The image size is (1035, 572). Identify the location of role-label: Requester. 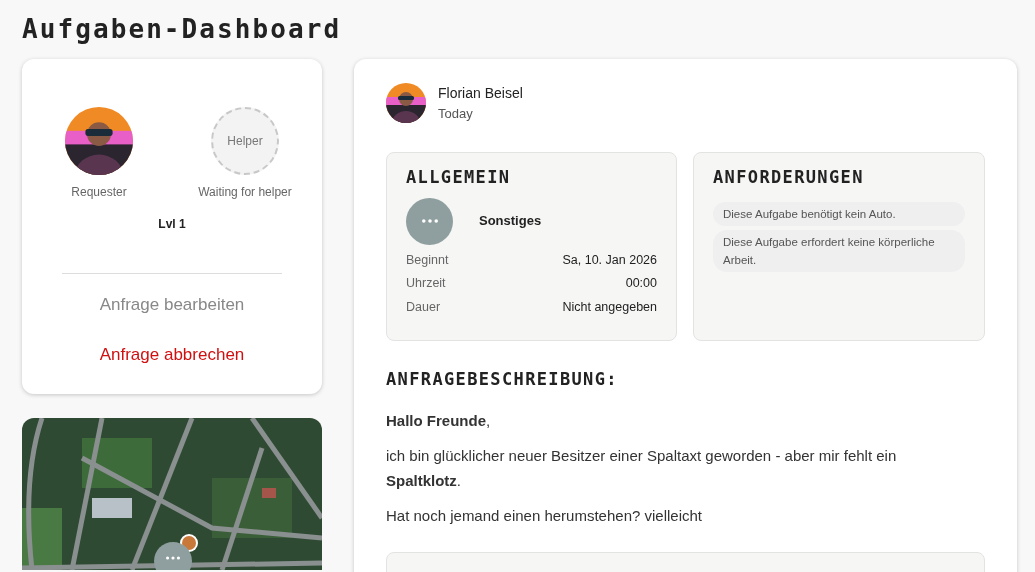
(99, 192).